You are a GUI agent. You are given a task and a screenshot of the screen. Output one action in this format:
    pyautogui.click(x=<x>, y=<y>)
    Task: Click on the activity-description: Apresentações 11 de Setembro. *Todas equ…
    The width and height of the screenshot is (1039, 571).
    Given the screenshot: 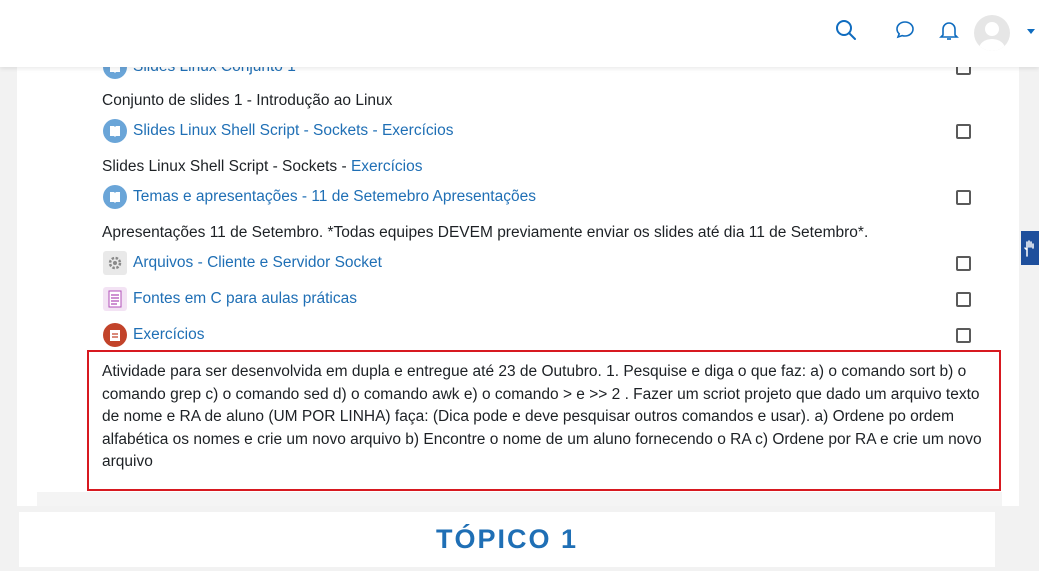 What is the action you would take?
    pyautogui.click(x=485, y=232)
    